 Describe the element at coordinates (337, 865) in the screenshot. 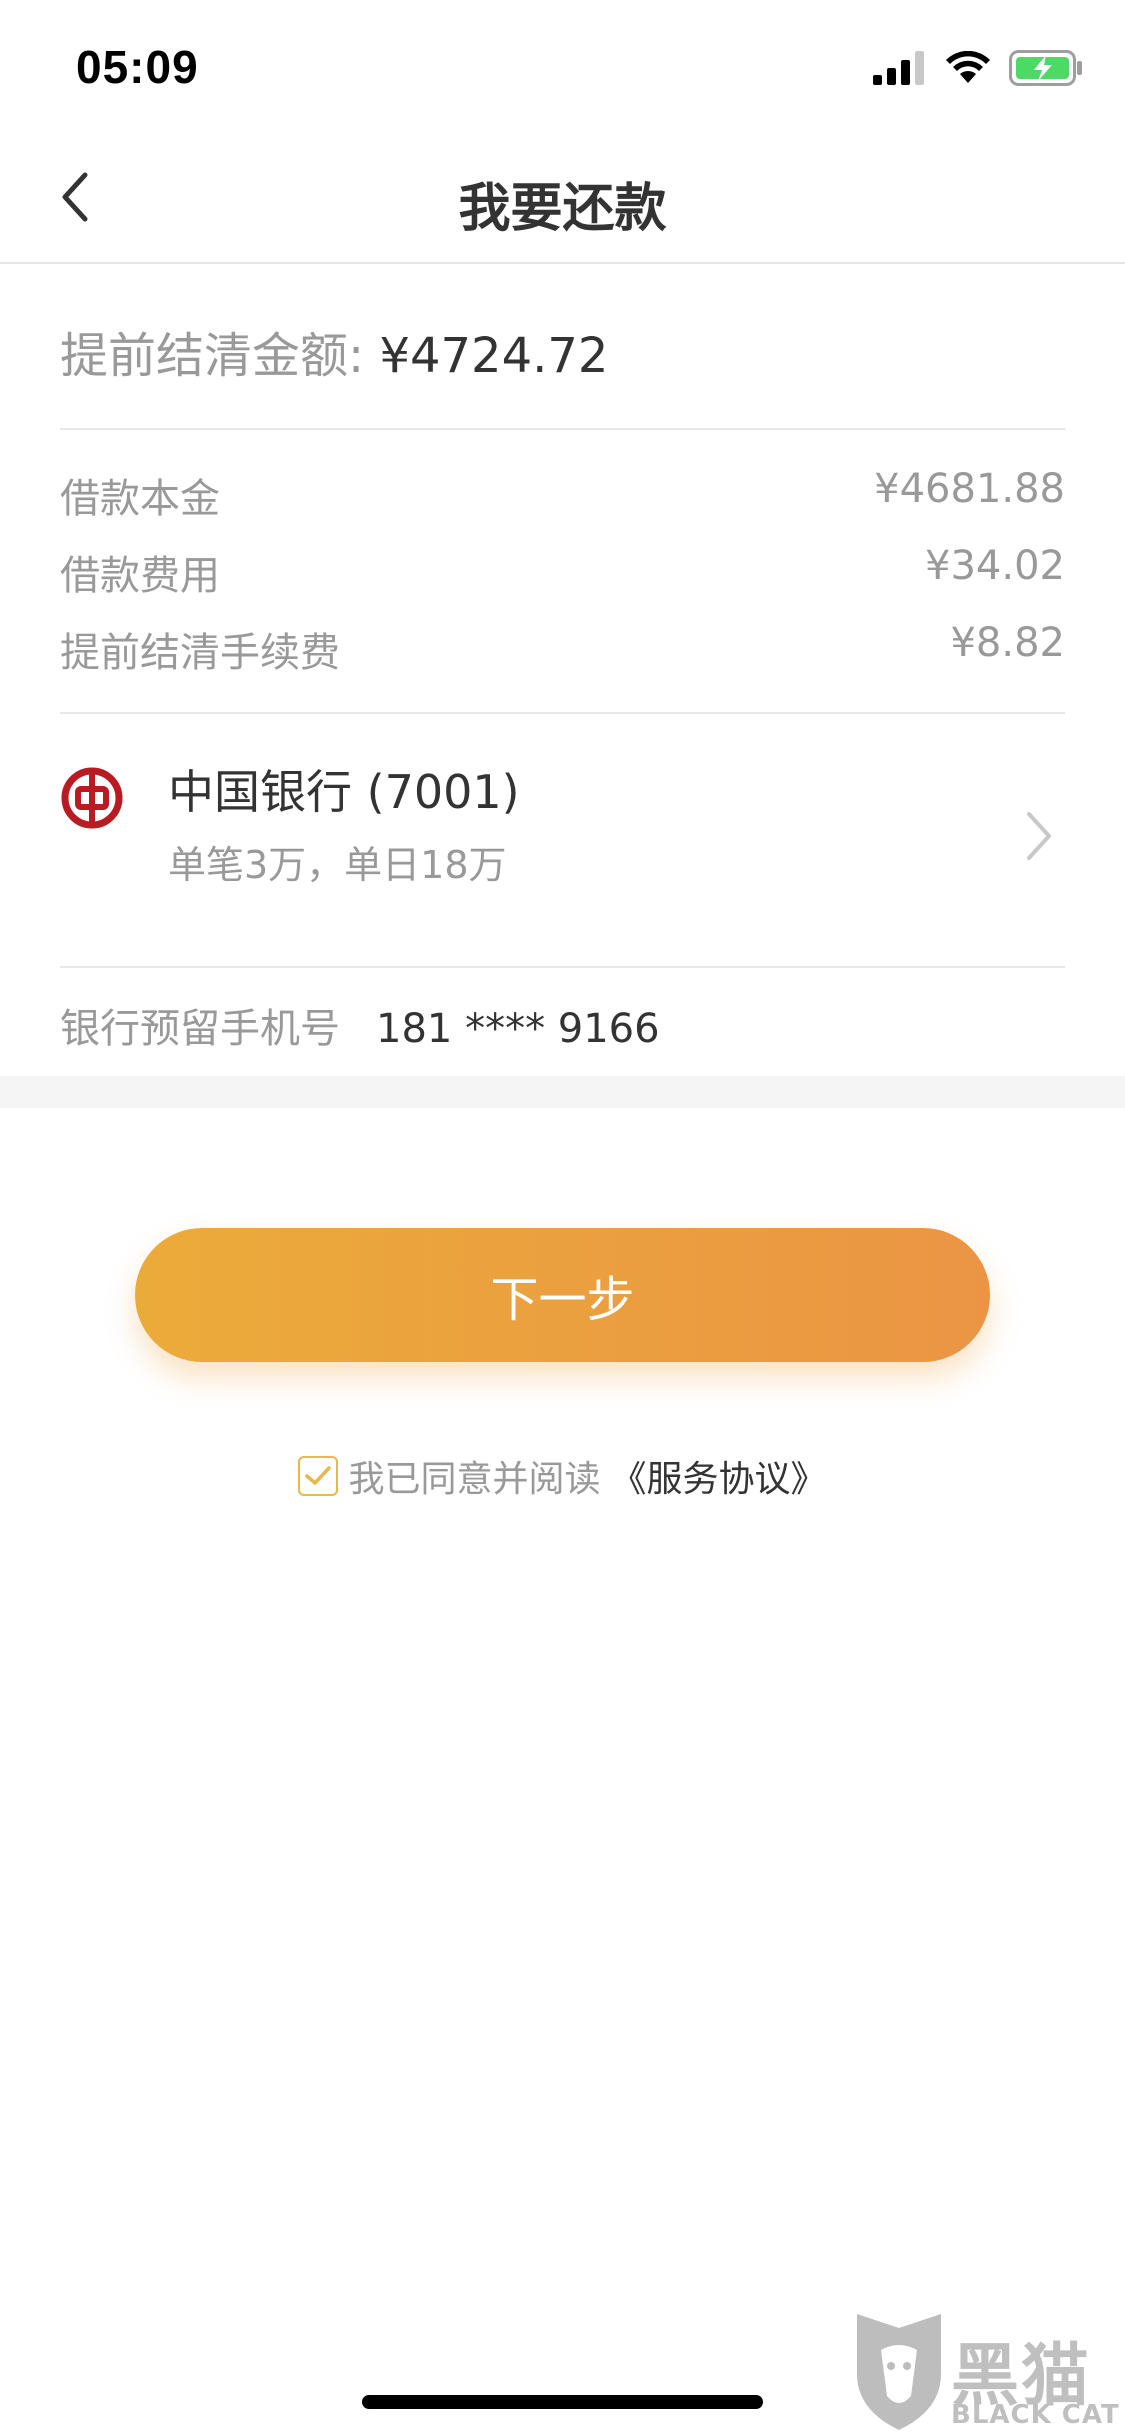

I see `bank-limit: 单笔3万，单日18万` at that location.